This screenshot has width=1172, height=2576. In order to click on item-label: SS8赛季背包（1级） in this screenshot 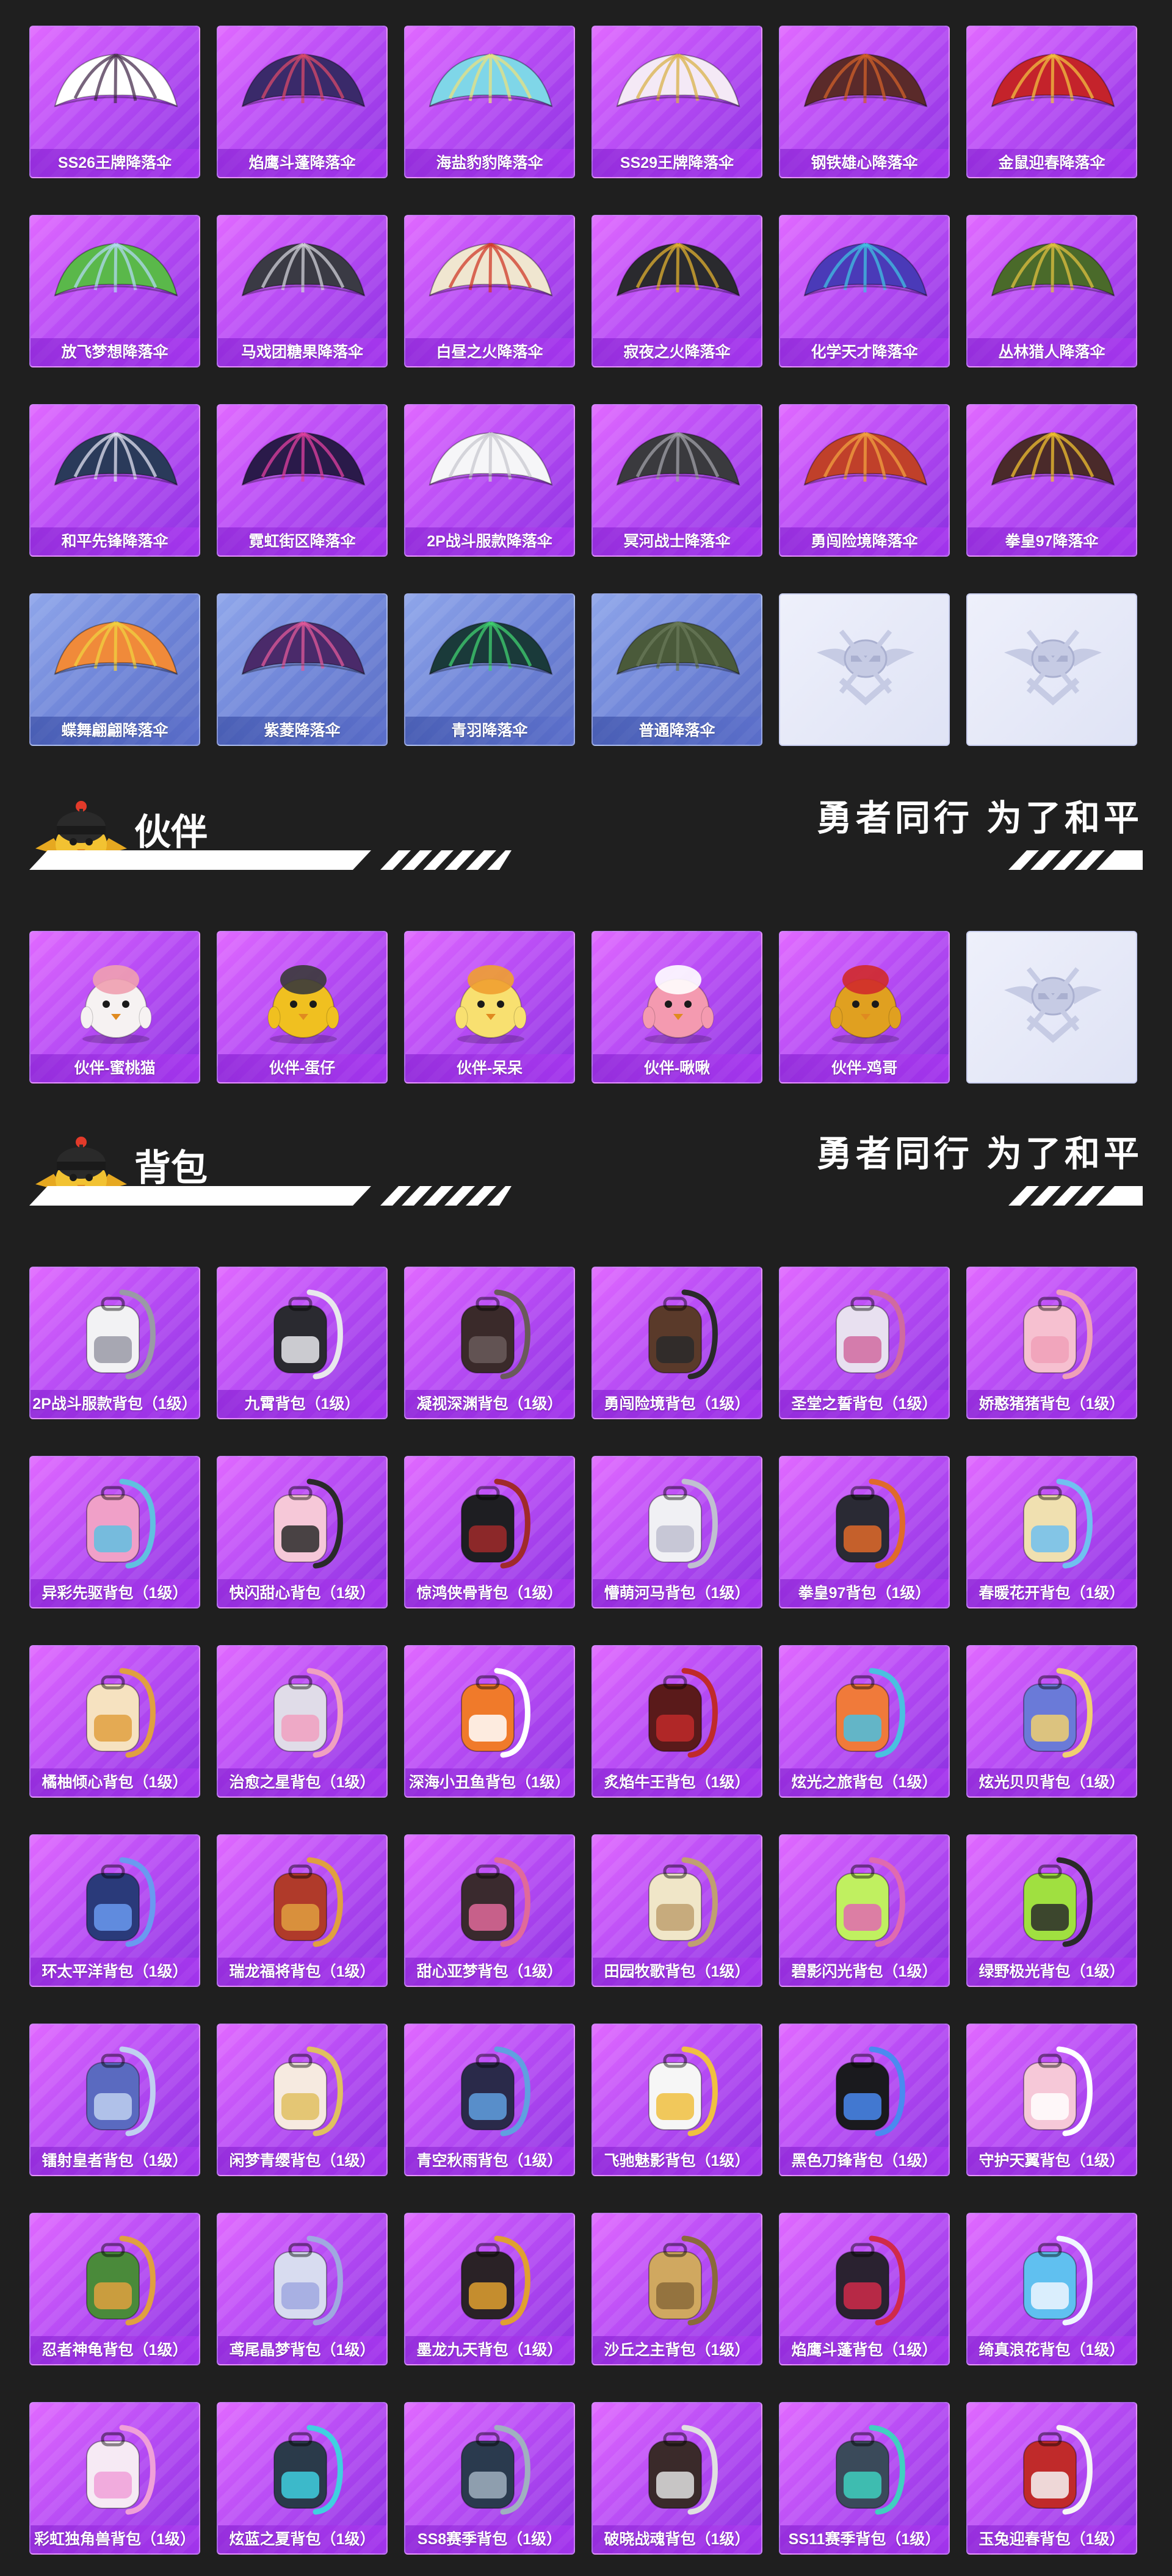, I will do `click(489, 2539)`.